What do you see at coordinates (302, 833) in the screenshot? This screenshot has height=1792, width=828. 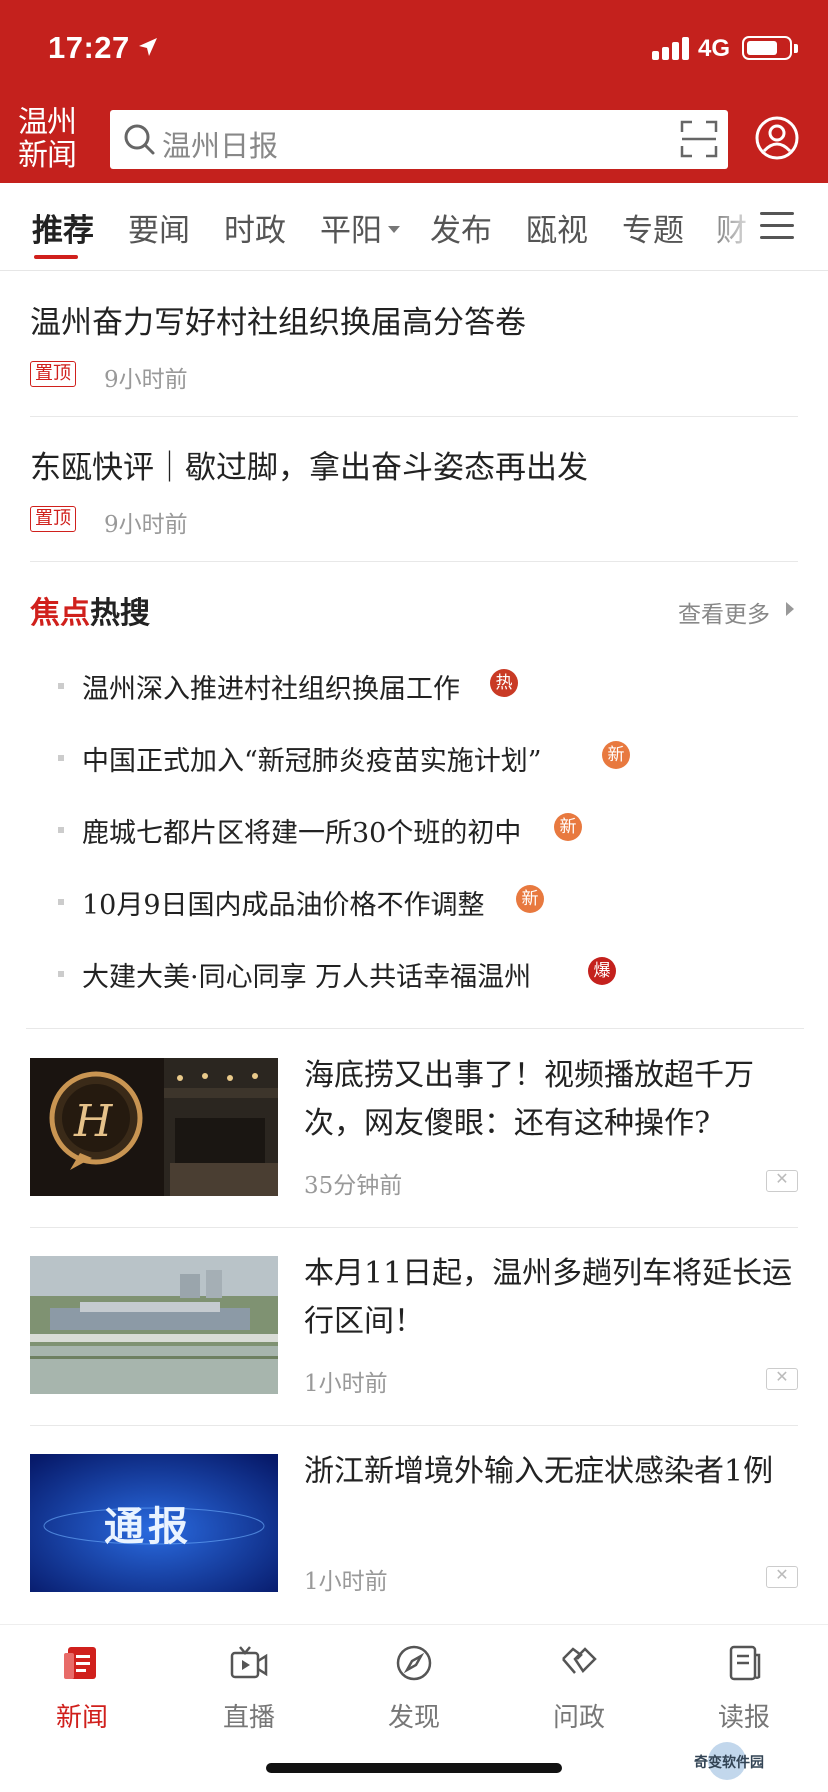 I see `hot-item-text: 鹿城七都片区将建一所30个班的初中` at bounding box center [302, 833].